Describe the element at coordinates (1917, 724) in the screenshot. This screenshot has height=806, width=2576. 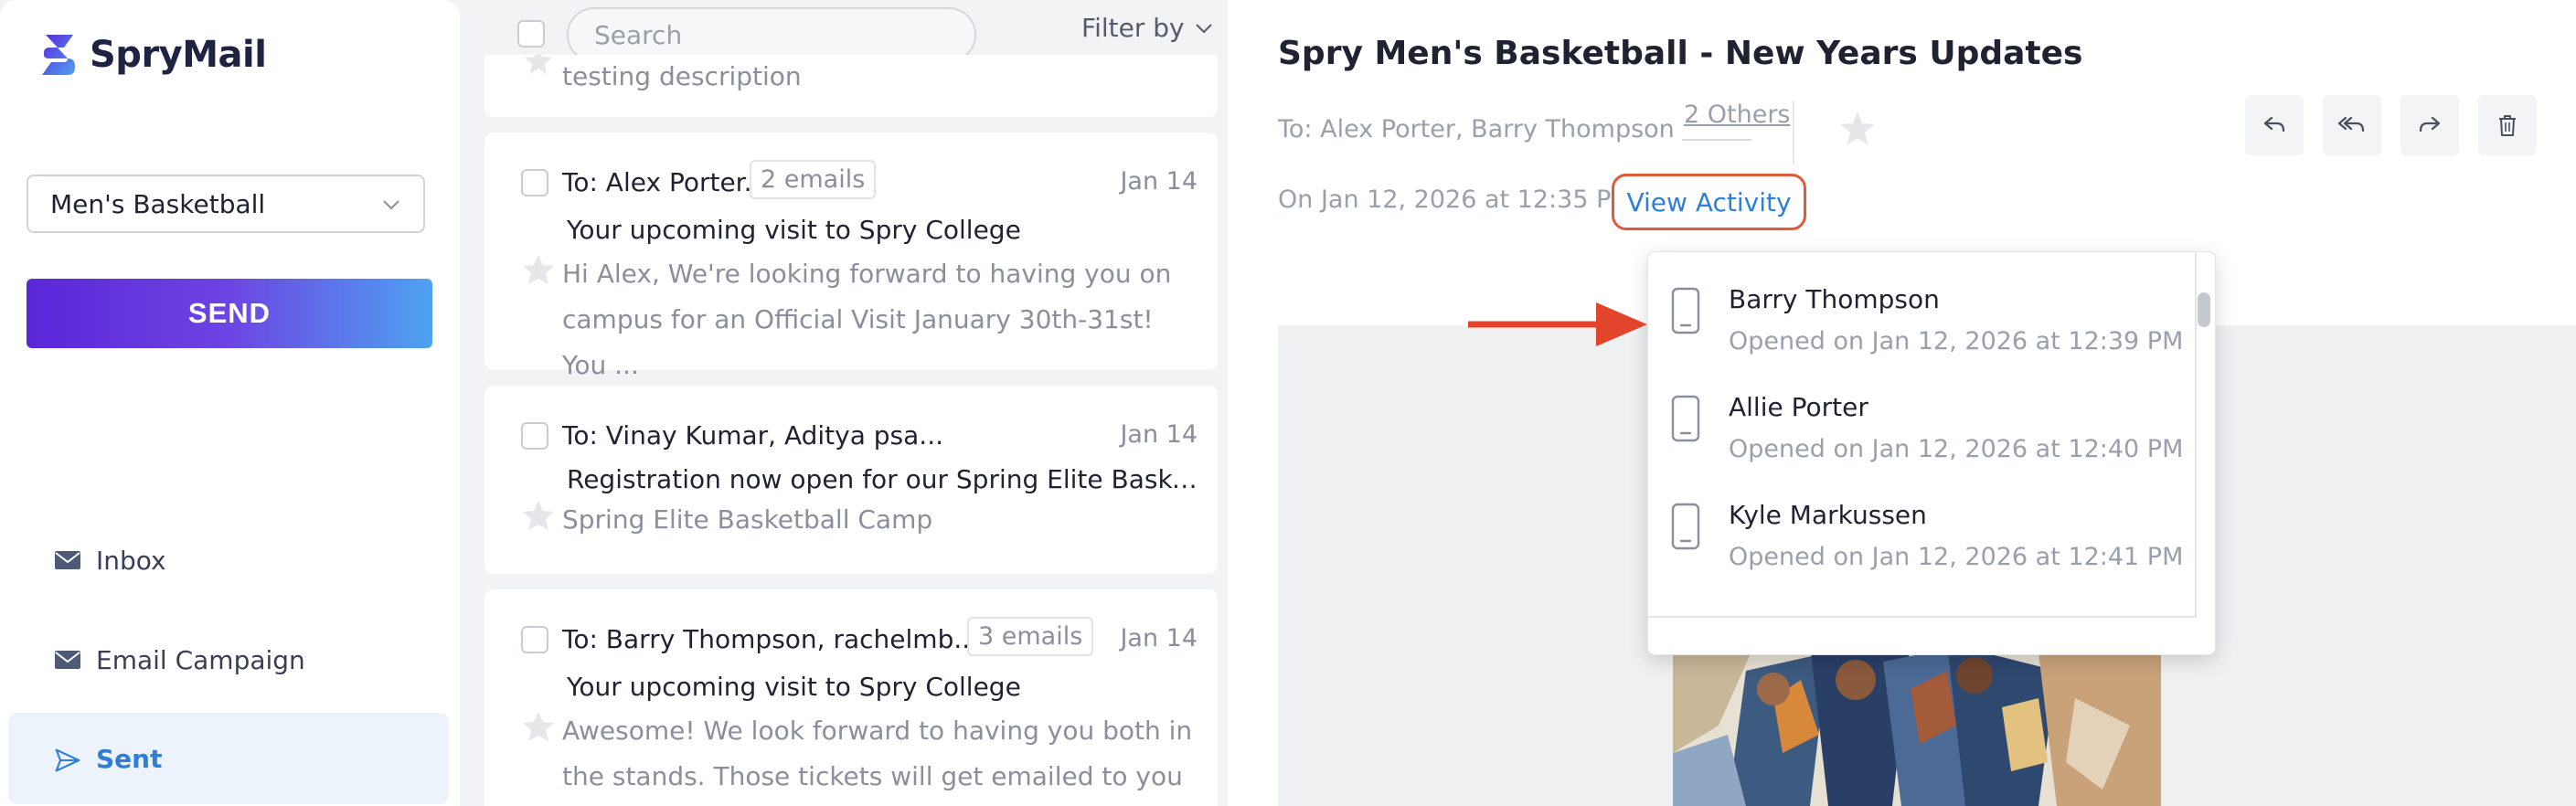
I see `email-banner-image` at that location.